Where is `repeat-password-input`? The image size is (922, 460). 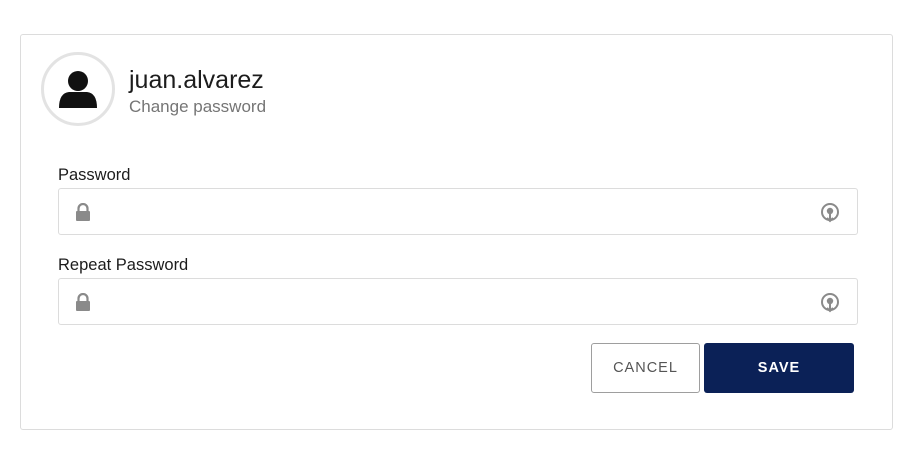 repeat-password-input is located at coordinates (453, 301).